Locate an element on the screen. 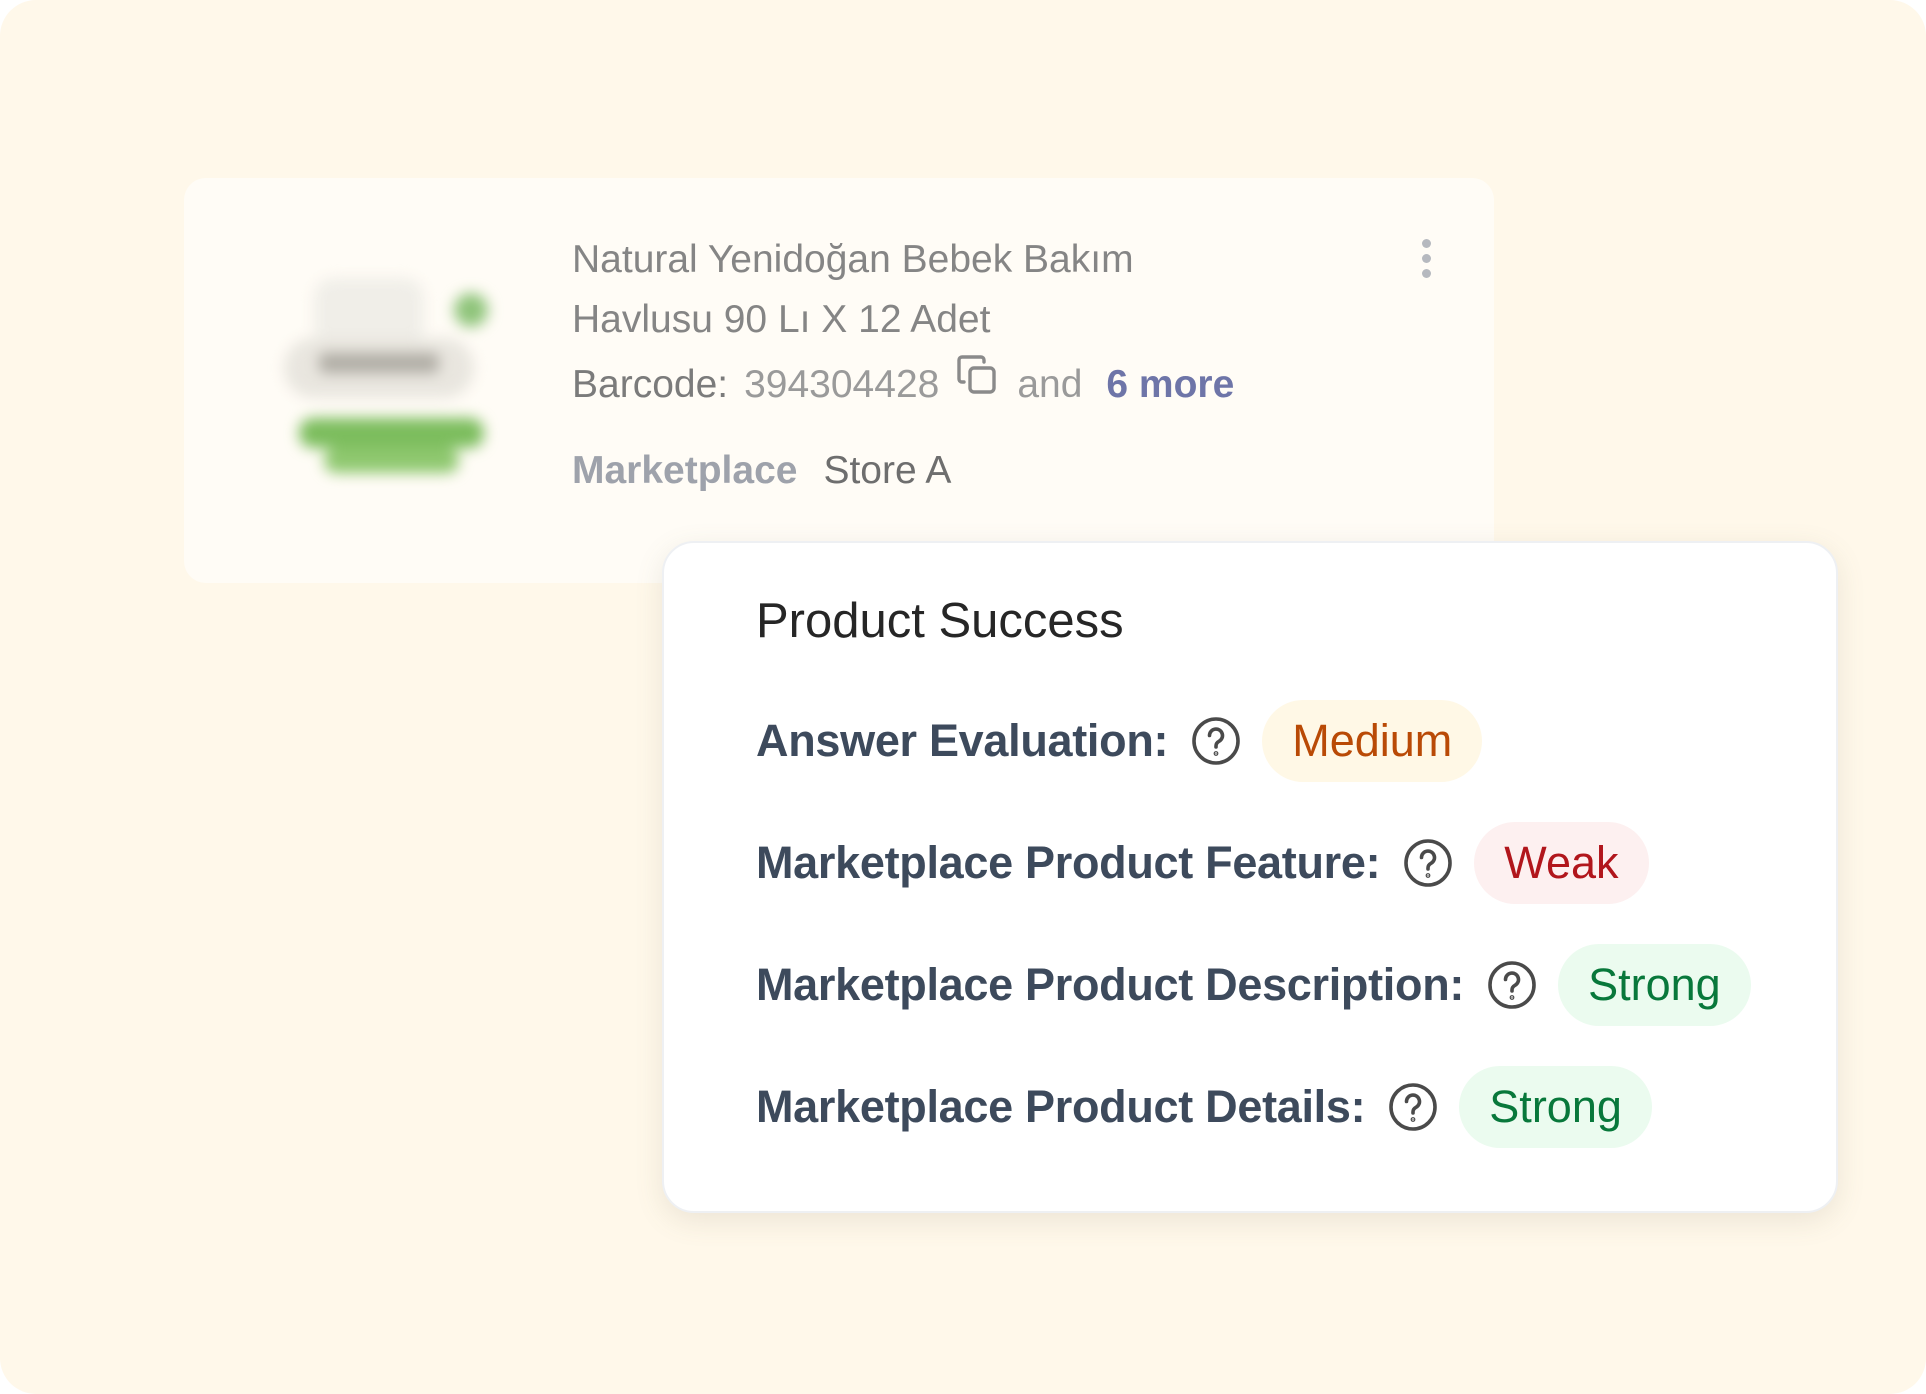 This screenshot has height=1394, width=1926. metric-label: Marketplace Product Feature: is located at coordinates (1068, 862).